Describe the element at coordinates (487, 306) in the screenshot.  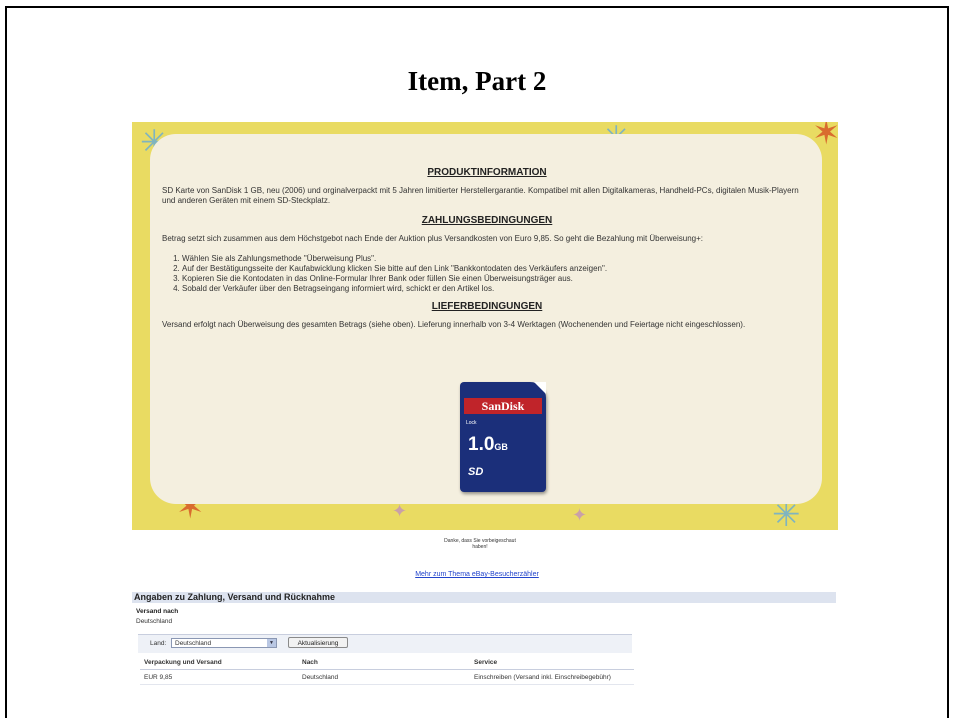
I see `liefer-heading: LIEFERBEDINGUNGEN` at that location.